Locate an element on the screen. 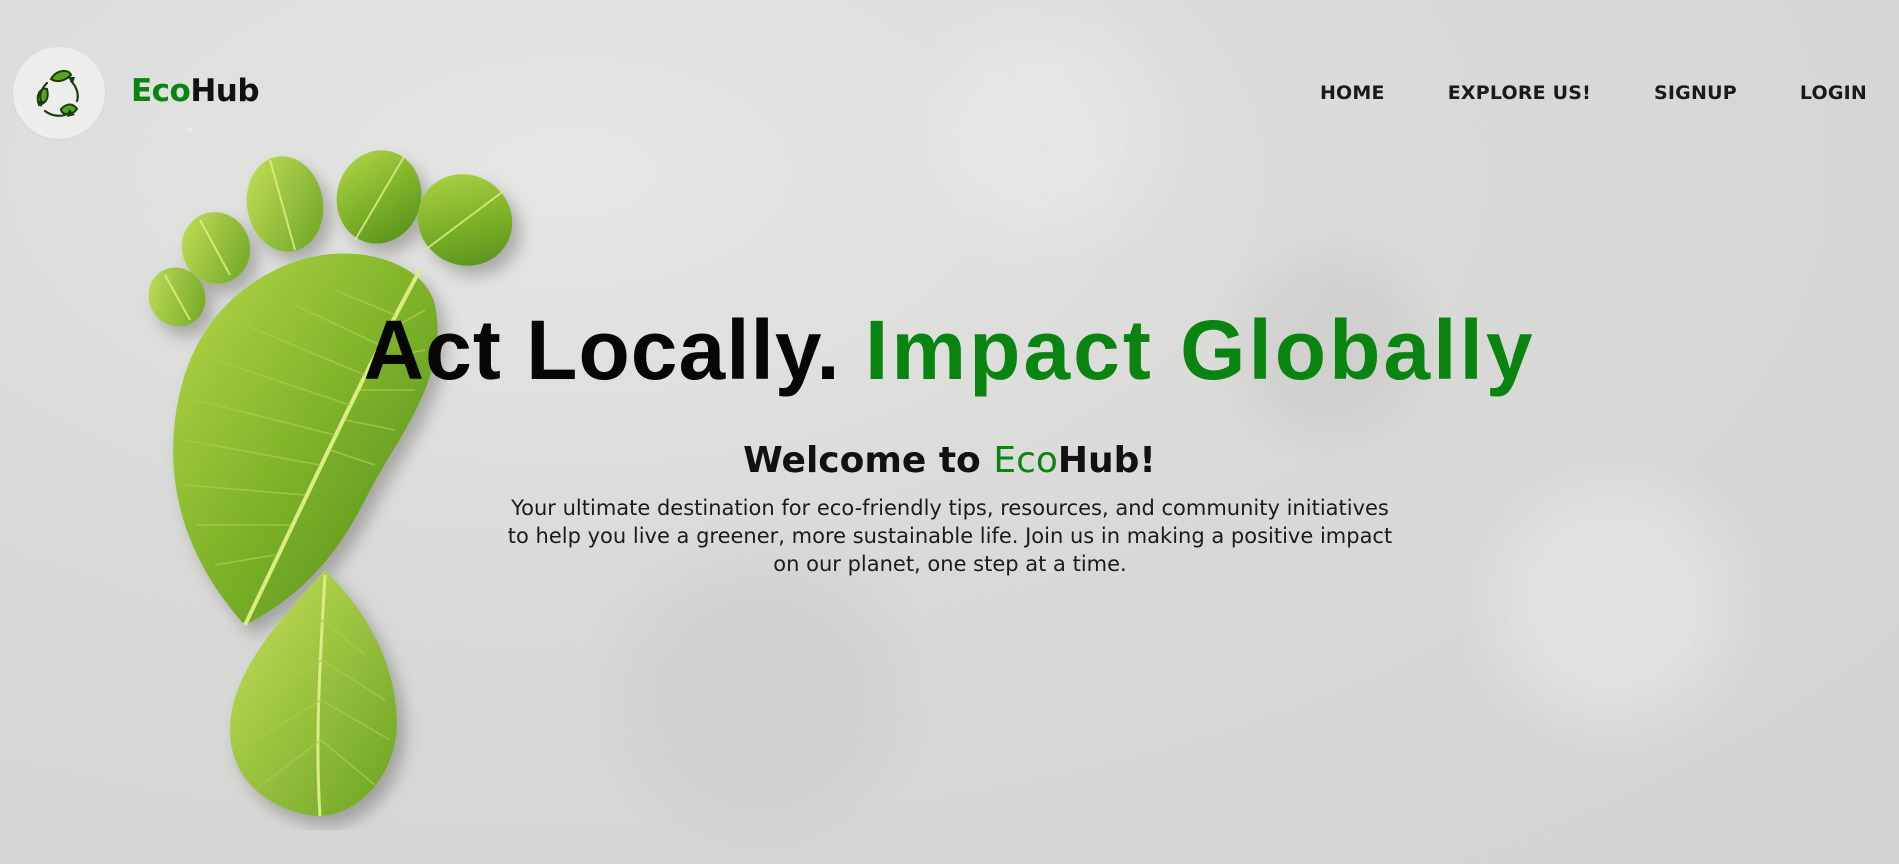  nav-signup-link: SIGNUP is located at coordinates (1695, 93).